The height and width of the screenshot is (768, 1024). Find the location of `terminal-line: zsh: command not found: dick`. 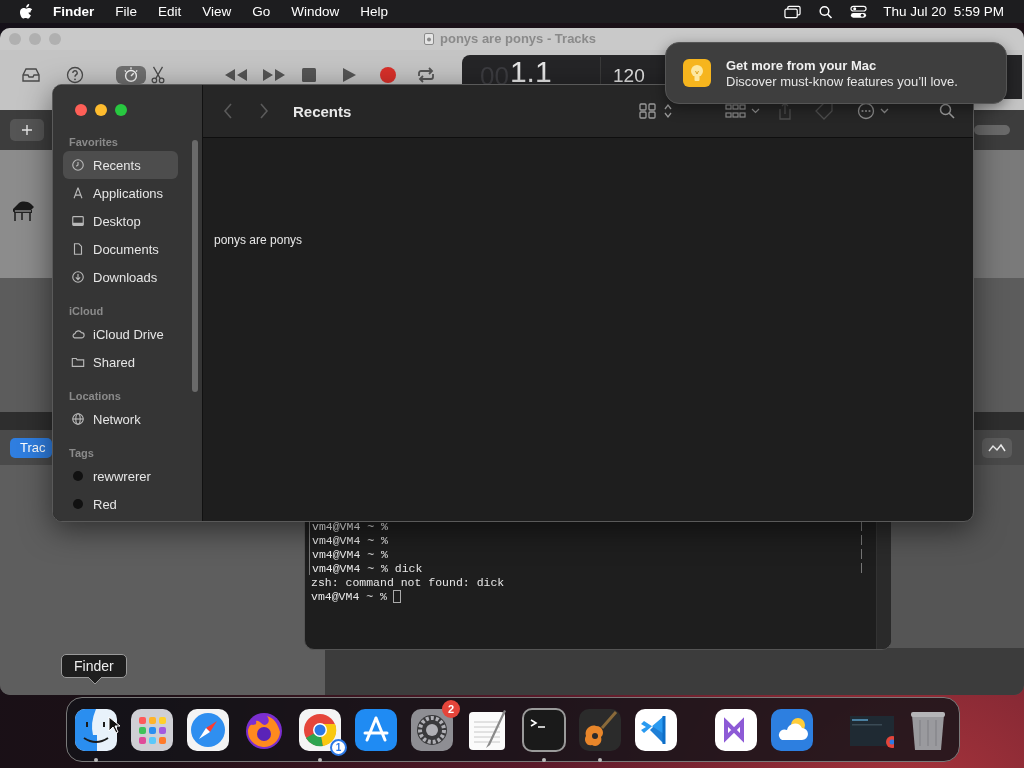

terminal-line: zsh: command not found: dick is located at coordinates (408, 582).